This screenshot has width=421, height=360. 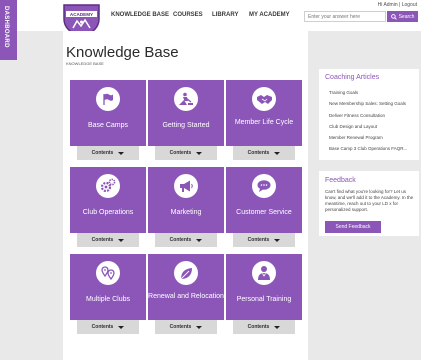 What do you see at coordinates (108, 287) in the screenshot?
I see `card-multiple-clubs: Multiple Clubs` at bounding box center [108, 287].